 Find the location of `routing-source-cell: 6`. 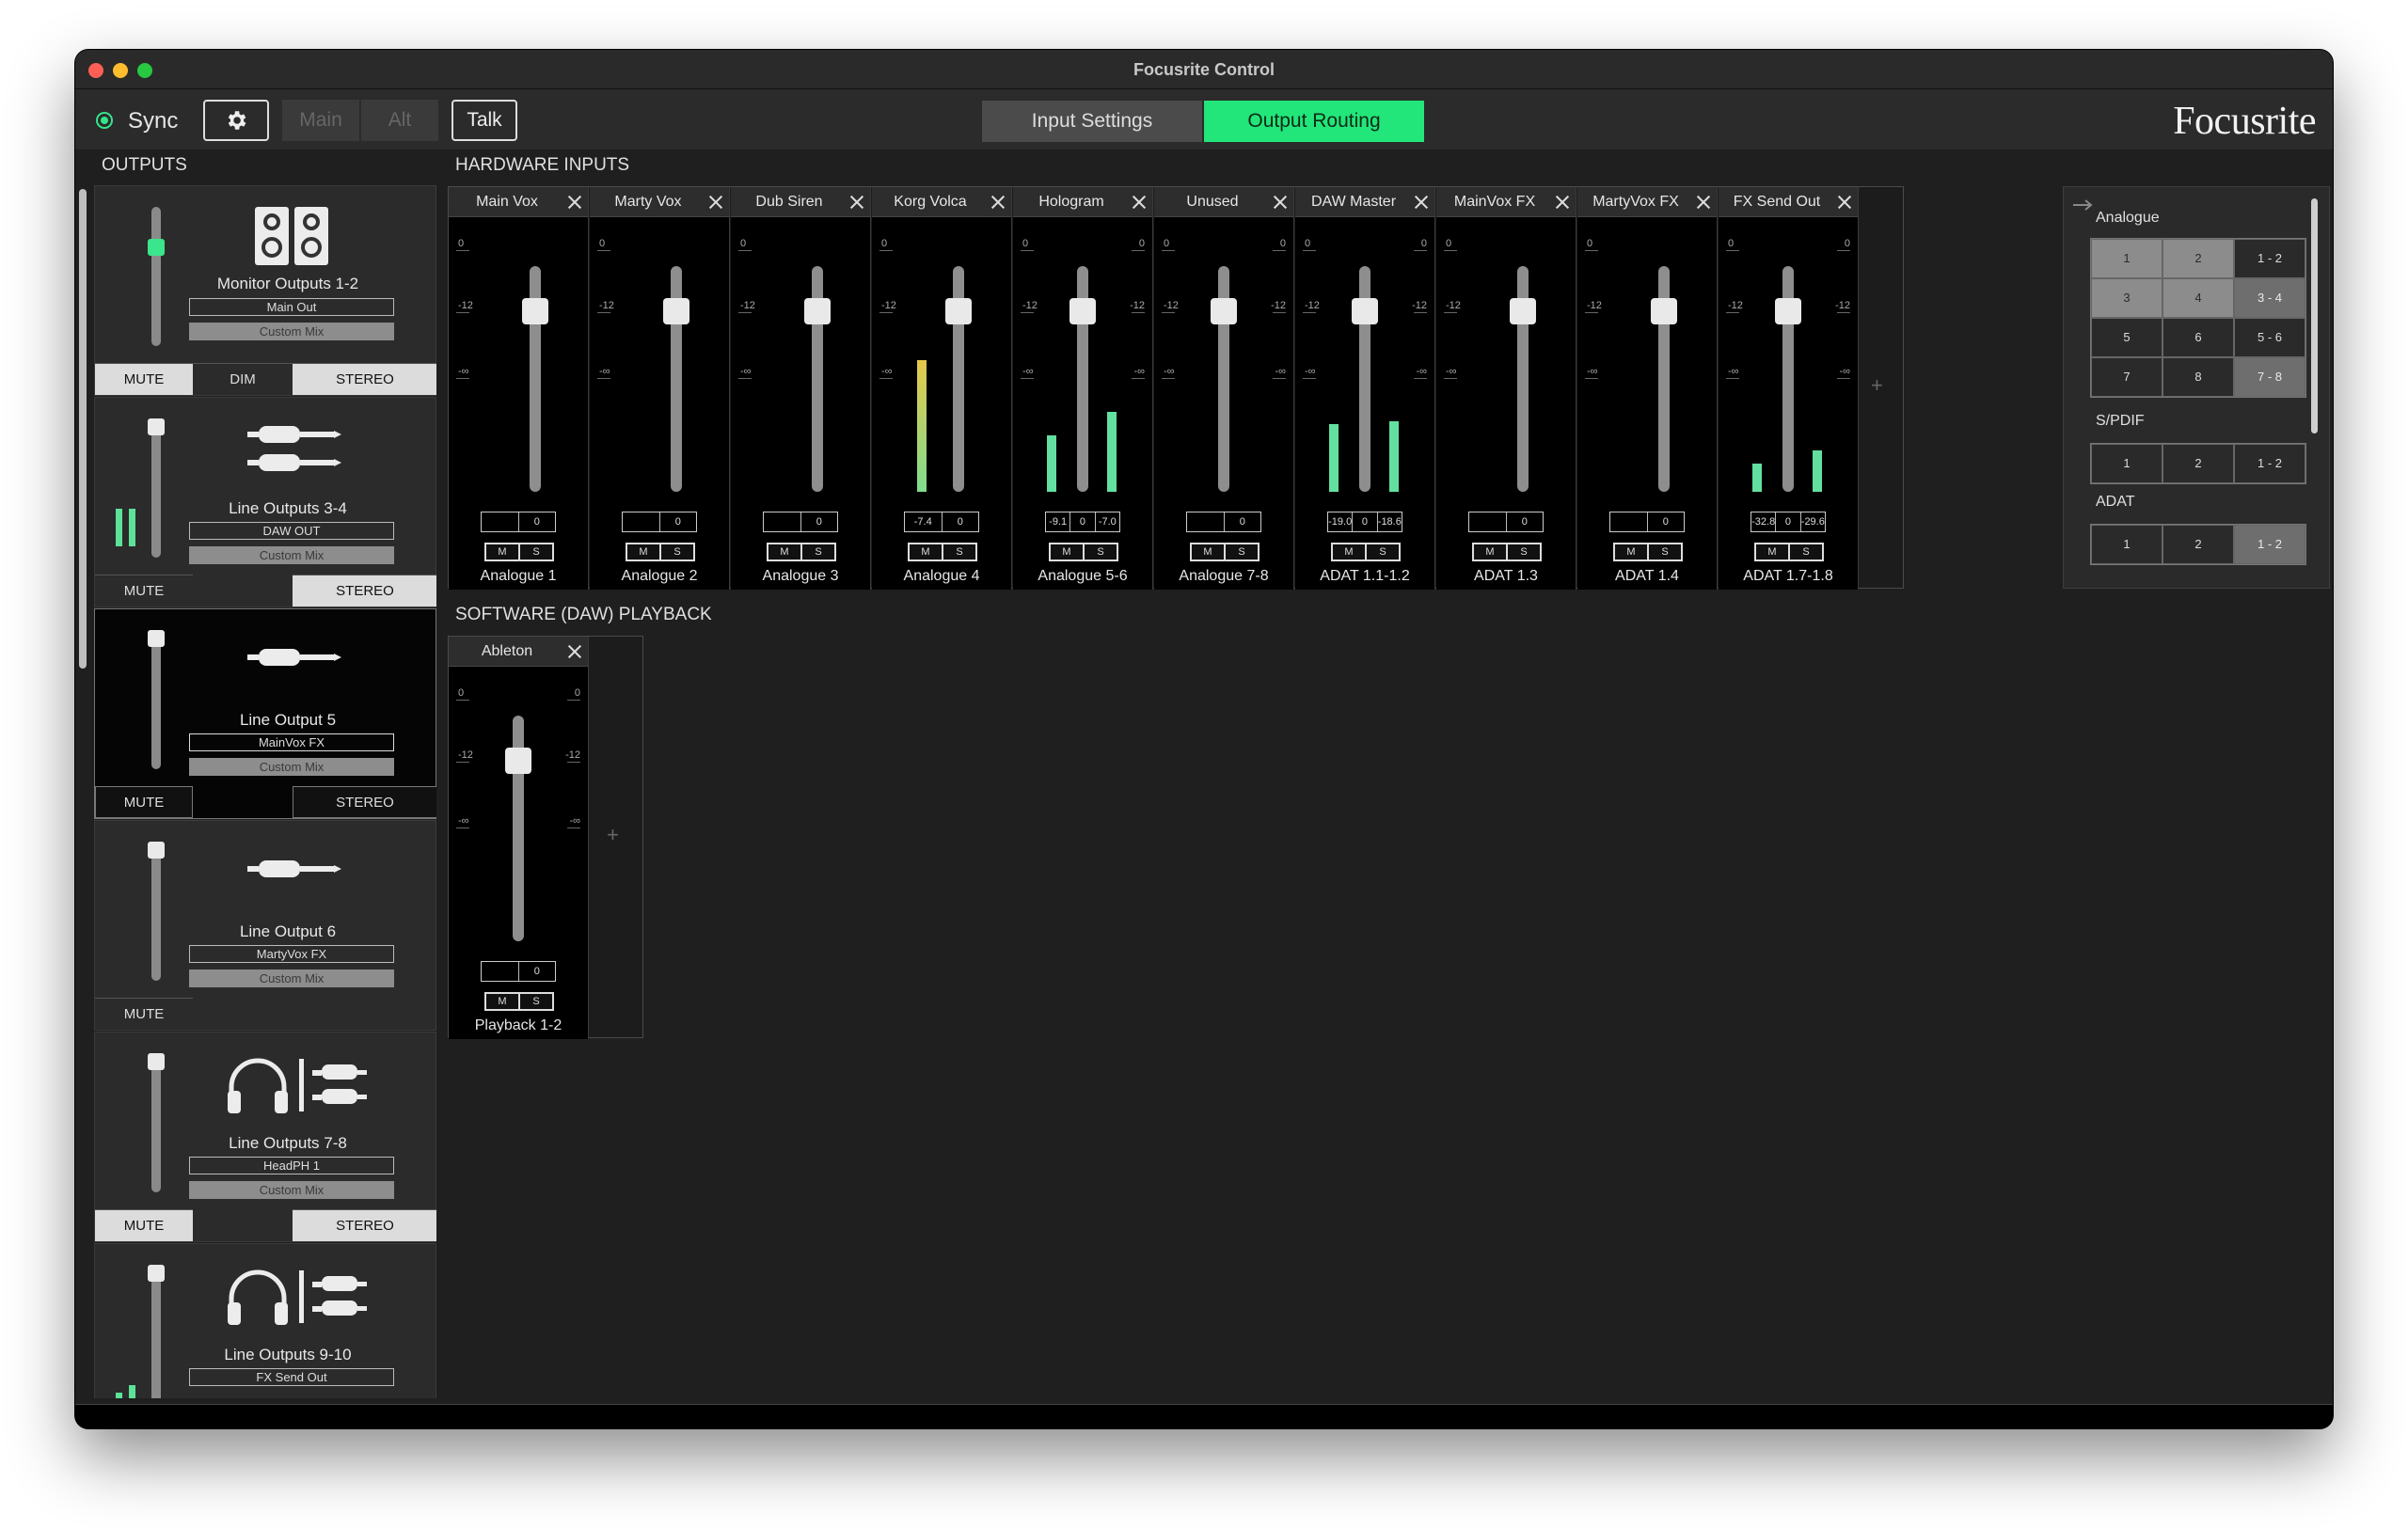

routing-source-cell: 6 is located at coordinates (2198, 338).